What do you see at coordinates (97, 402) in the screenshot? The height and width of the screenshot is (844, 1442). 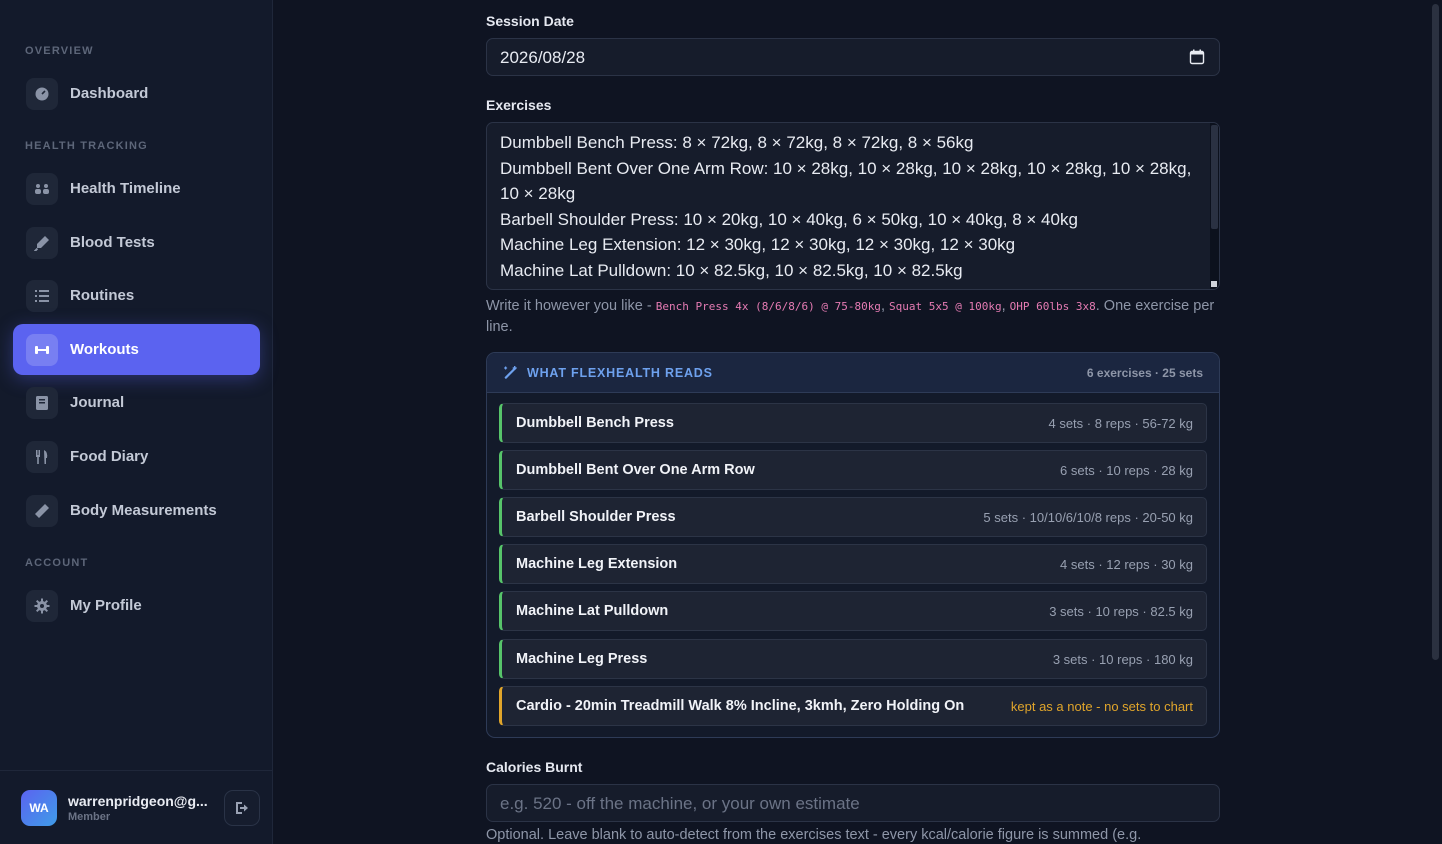 I see `sidebar-item-label: Journal` at bounding box center [97, 402].